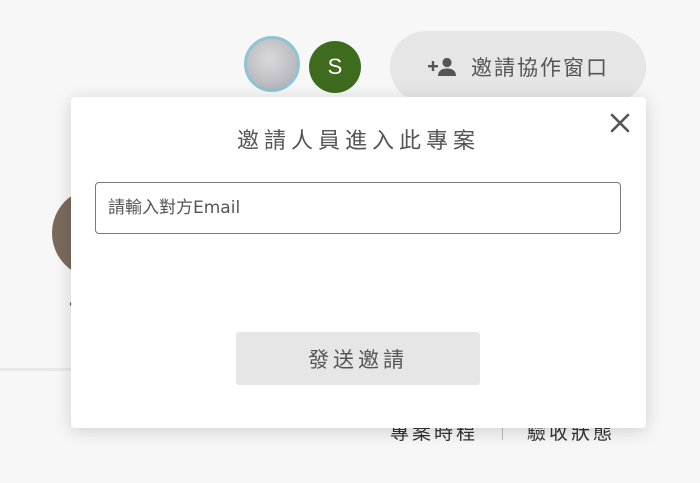 The height and width of the screenshot is (483, 700). I want to click on email-input, so click(358, 208).